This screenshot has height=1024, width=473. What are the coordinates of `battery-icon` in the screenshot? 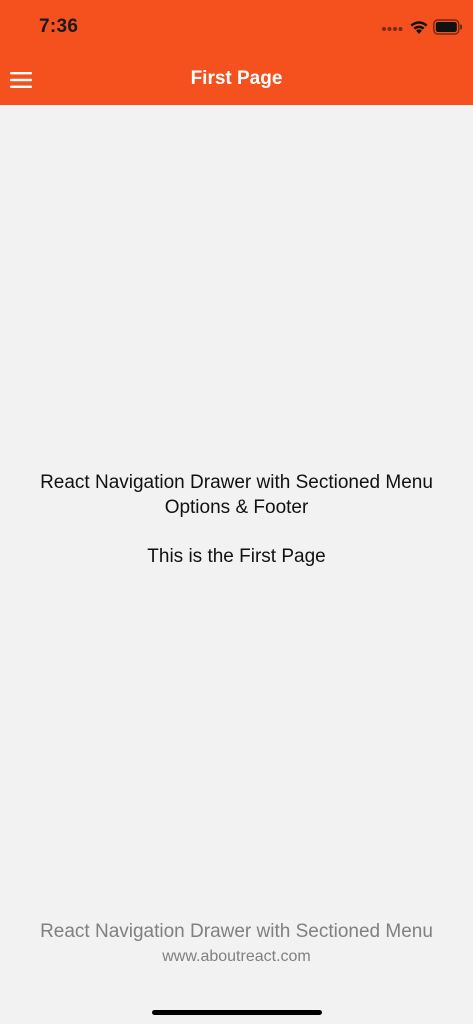 It's located at (447, 27).